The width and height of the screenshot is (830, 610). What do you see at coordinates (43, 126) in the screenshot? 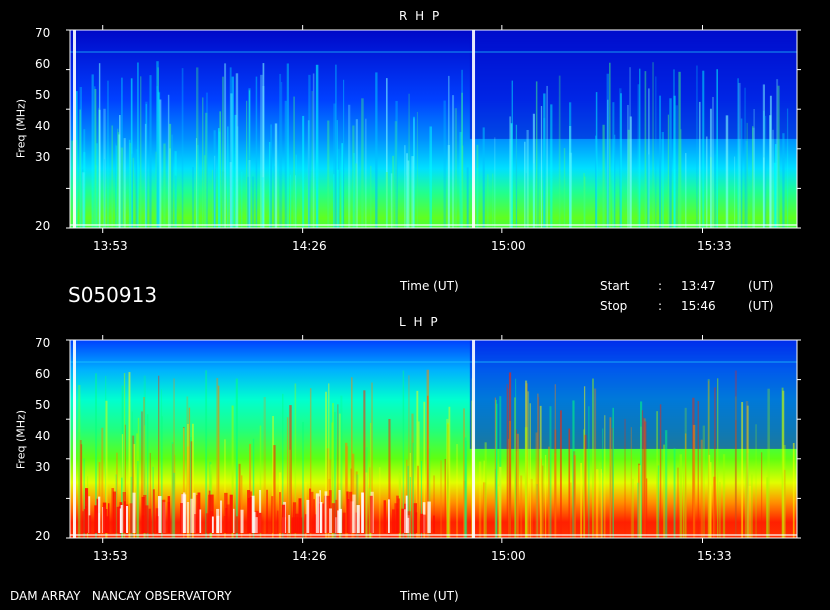
I see `top-ytick: 40` at bounding box center [43, 126].